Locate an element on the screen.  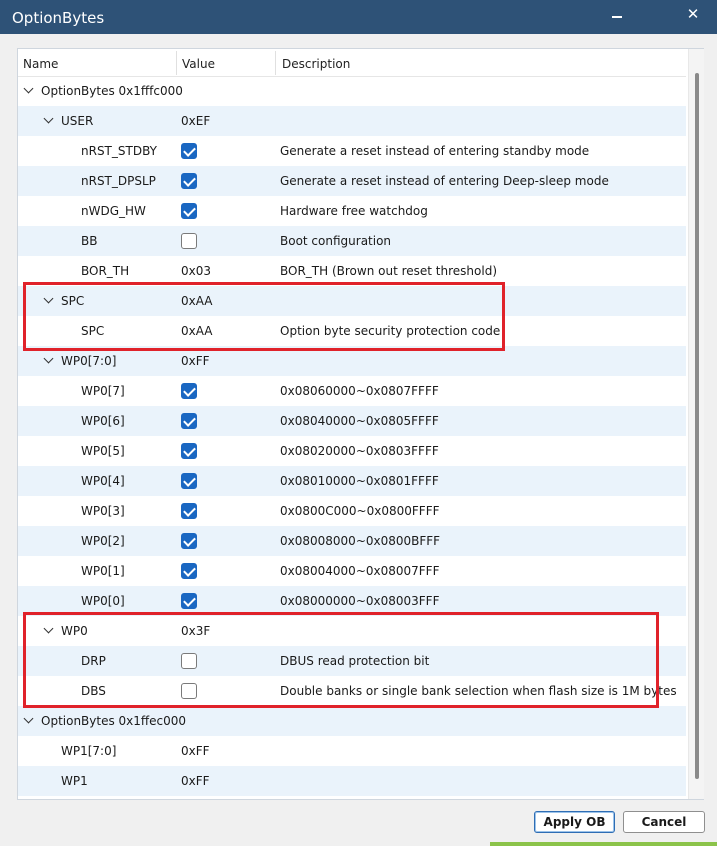
tree-row-bb: BB Boot configuration is located at coordinates (352, 241).